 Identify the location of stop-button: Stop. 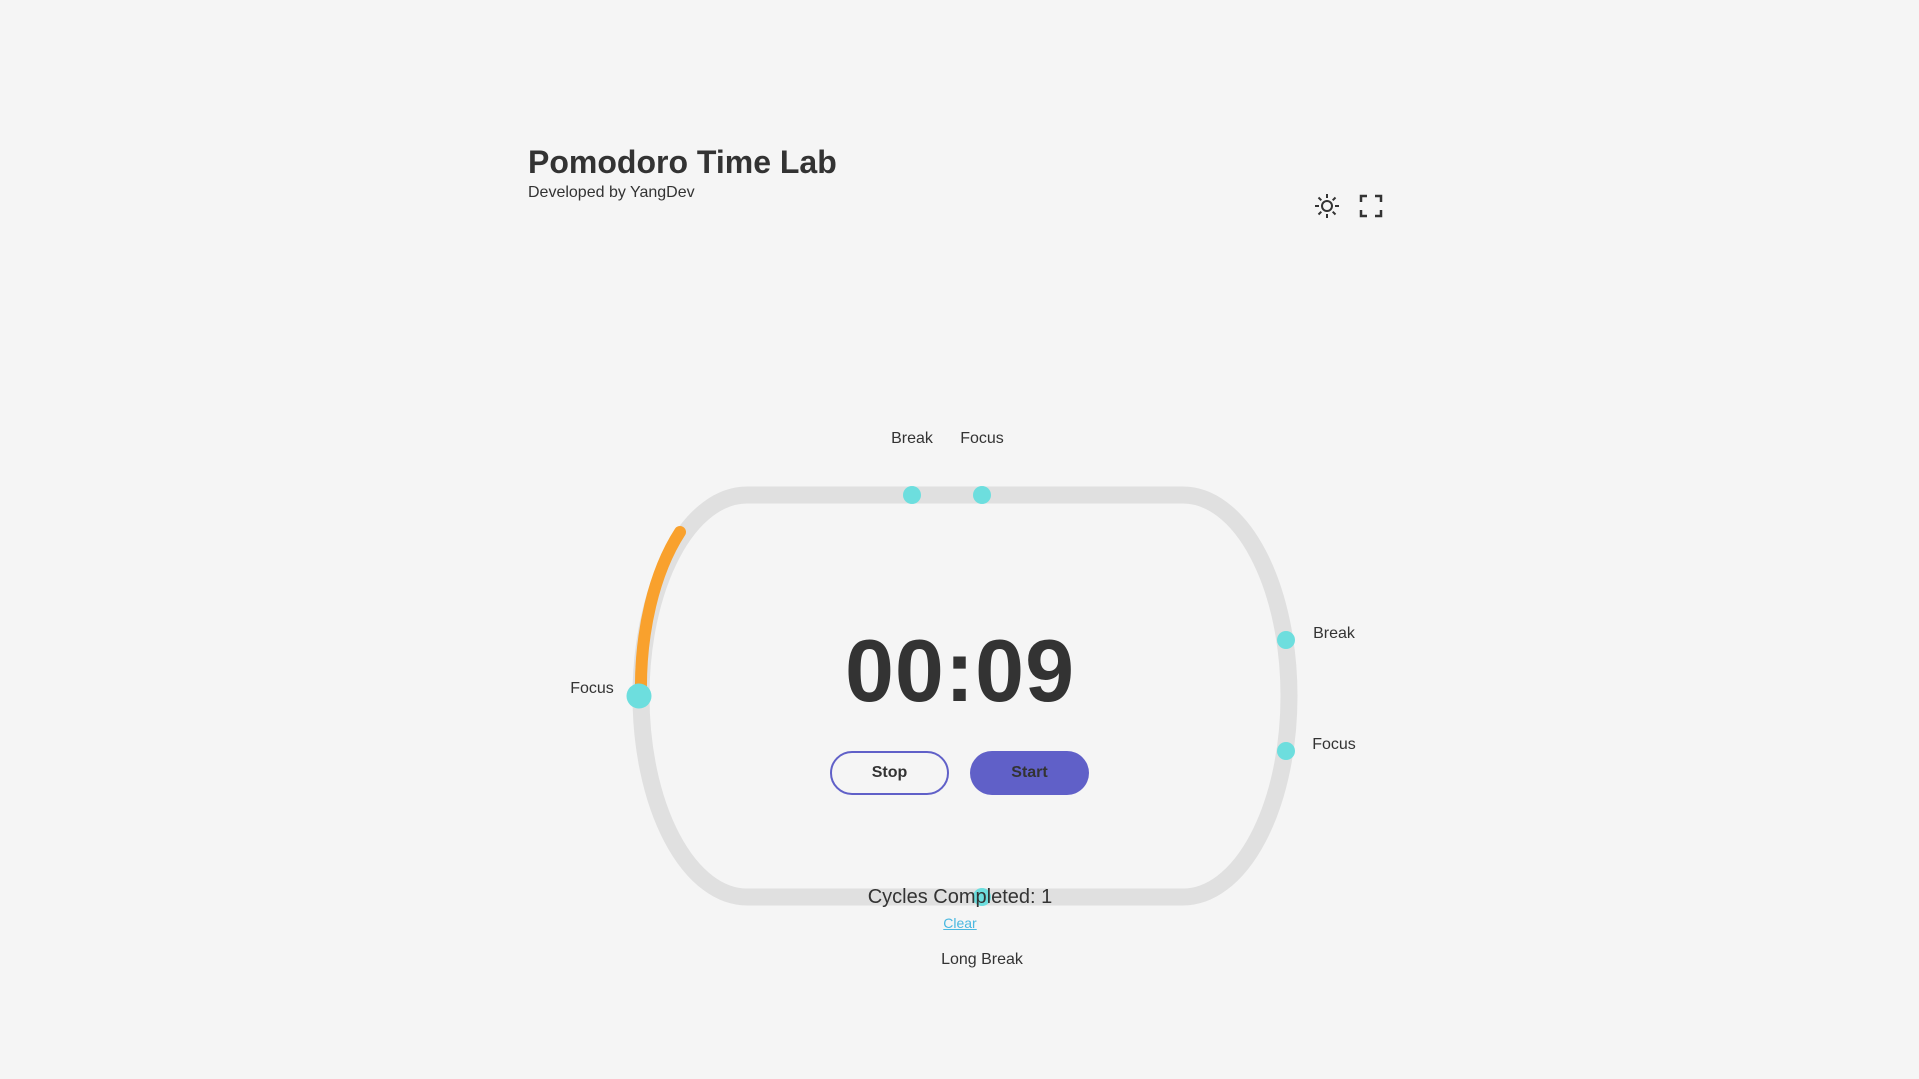
(889, 773).